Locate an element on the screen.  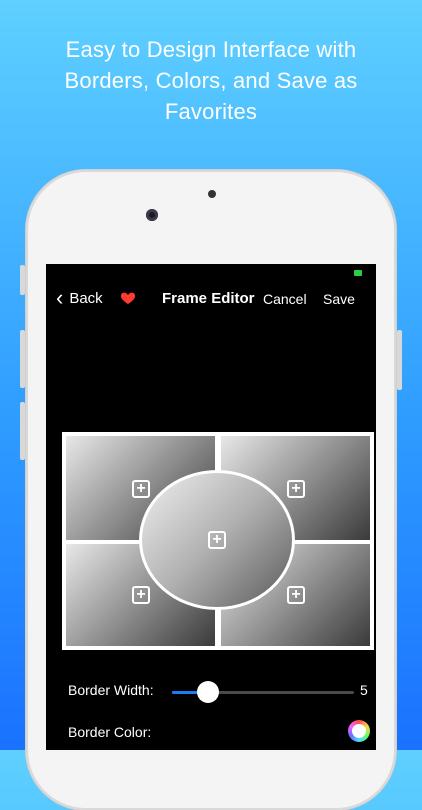
back-button: ‹ Back is located at coordinates (79, 297).